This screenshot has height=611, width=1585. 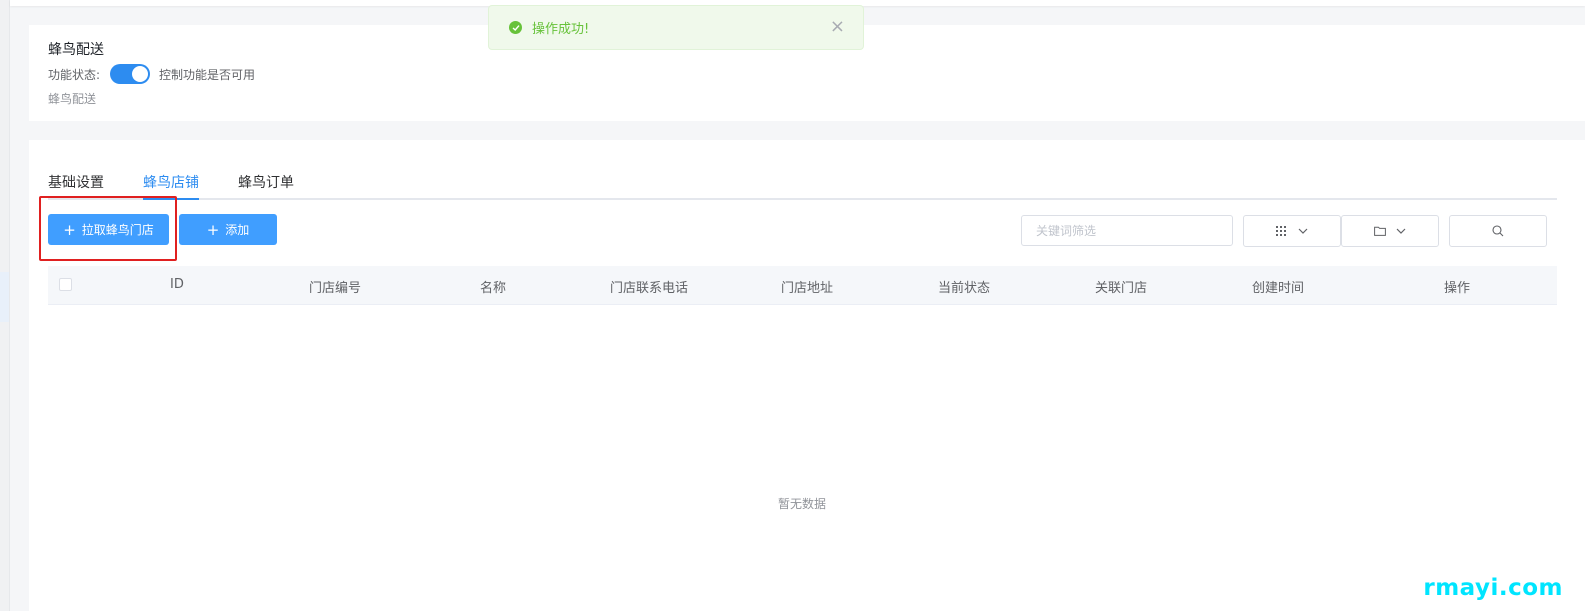 I want to click on add-label: 添加, so click(x=237, y=230).